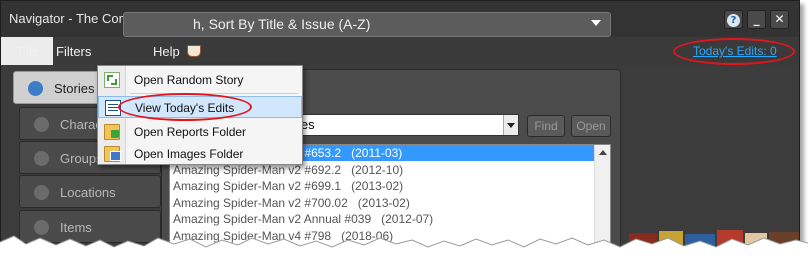 This screenshot has height=259, width=808. I want to click on menu-filters: Filters, so click(73, 51).